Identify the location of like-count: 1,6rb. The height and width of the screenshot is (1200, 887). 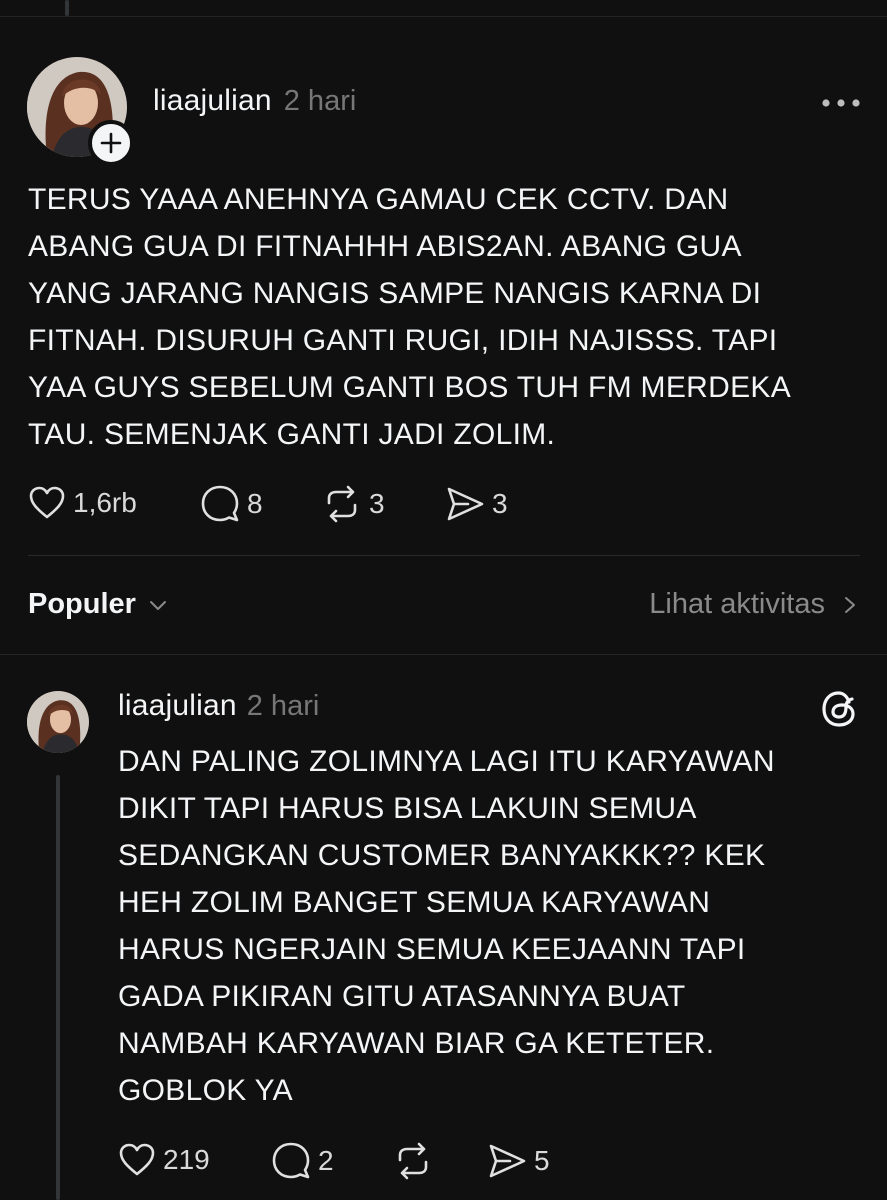
(105, 502).